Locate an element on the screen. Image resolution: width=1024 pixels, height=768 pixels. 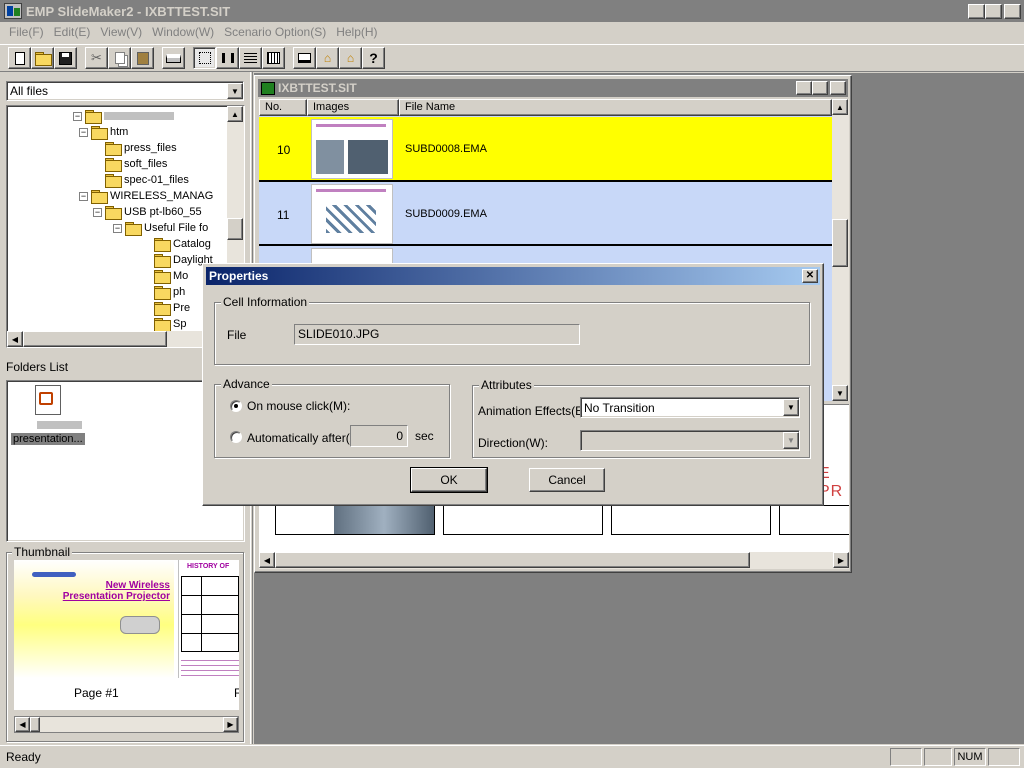
tree-item: press_files is located at coordinates (135, 148).